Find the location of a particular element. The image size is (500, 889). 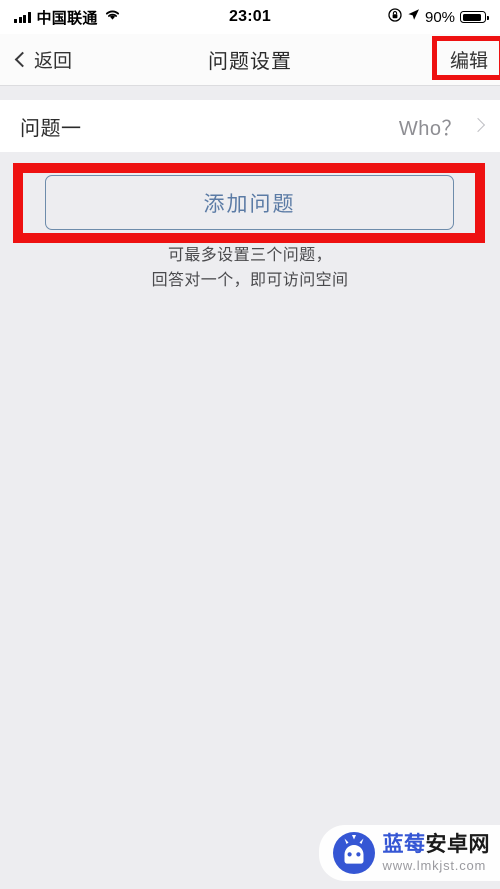

watermark-brand-blue: 蓝莓 is located at coordinates (404, 844).